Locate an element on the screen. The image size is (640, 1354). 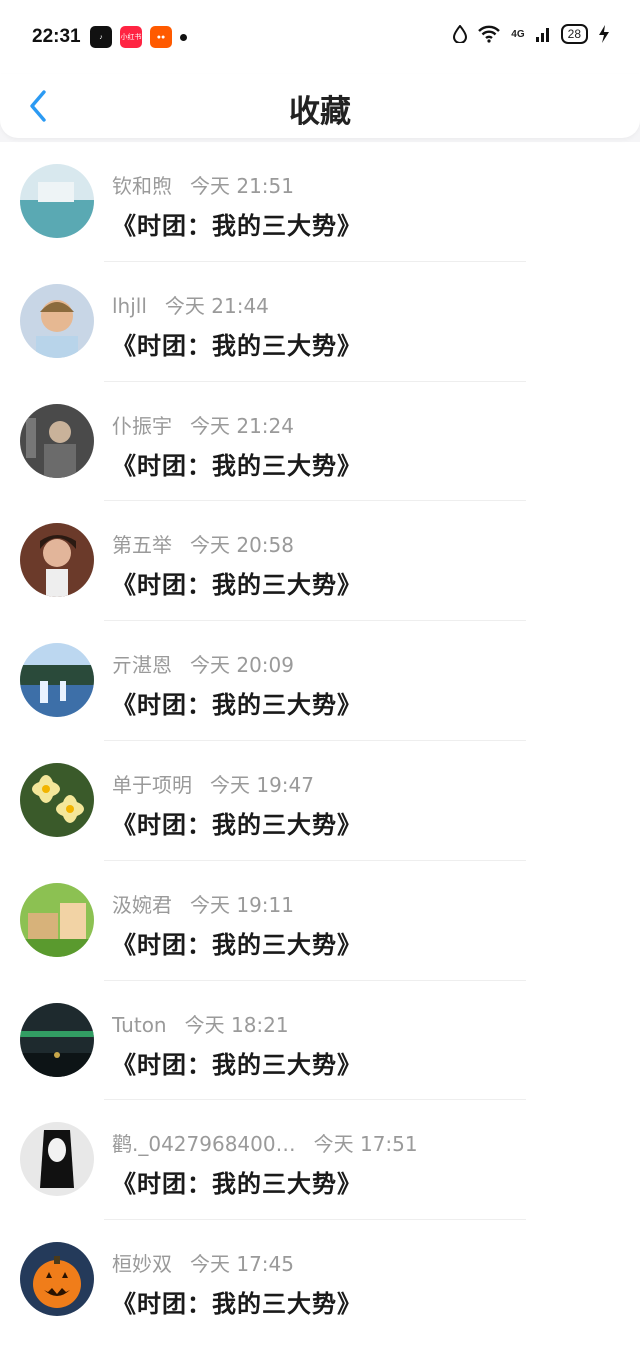
list-item: 鹳._0427968400… 今天 17:51 《时团：我的三大势》 is located at coordinates (320, 1160).